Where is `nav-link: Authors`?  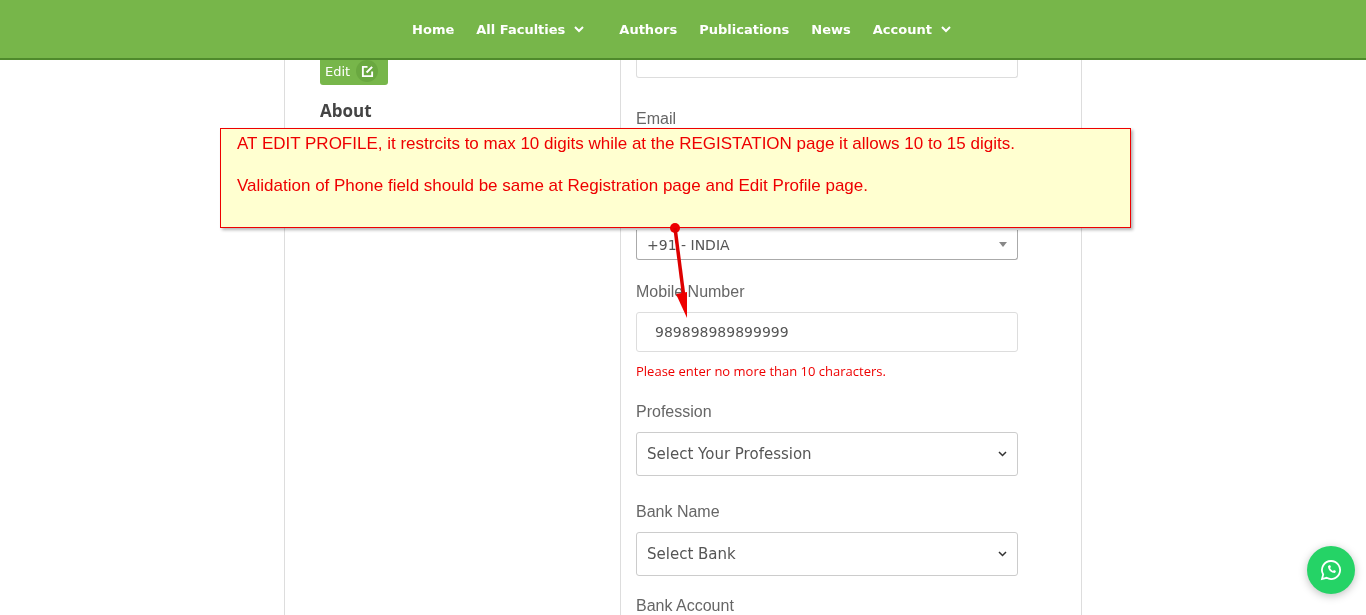 nav-link: Authors is located at coordinates (648, 29).